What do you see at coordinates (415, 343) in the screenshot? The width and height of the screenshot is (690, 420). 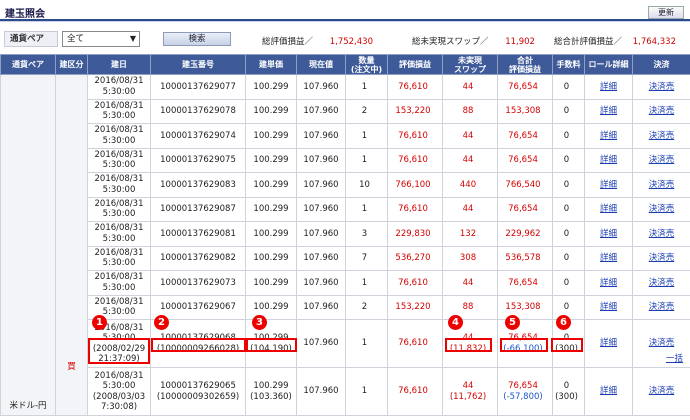 I see `pl-cell: 76,610` at bounding box center [415, 343].